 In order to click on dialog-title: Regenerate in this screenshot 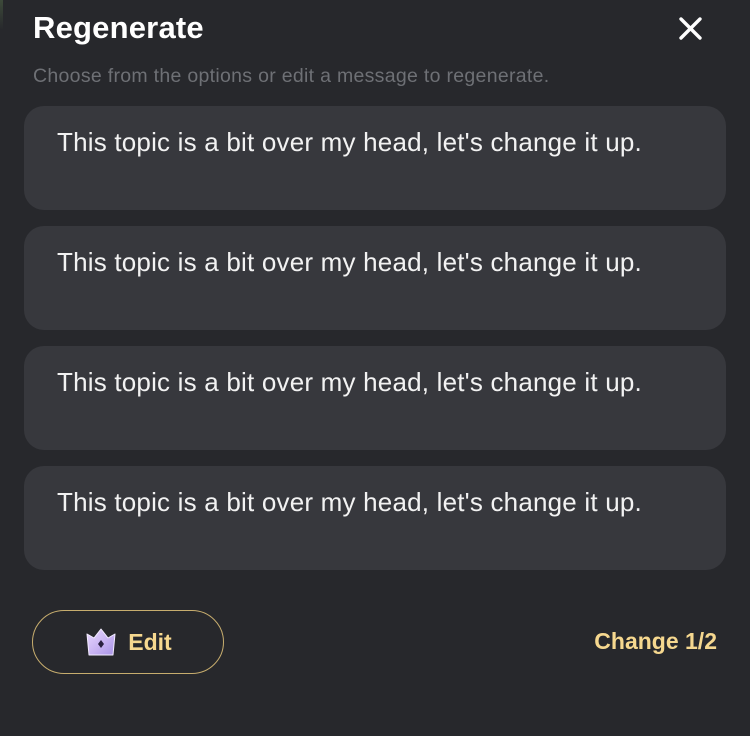, I will do `click(118, 27)`.